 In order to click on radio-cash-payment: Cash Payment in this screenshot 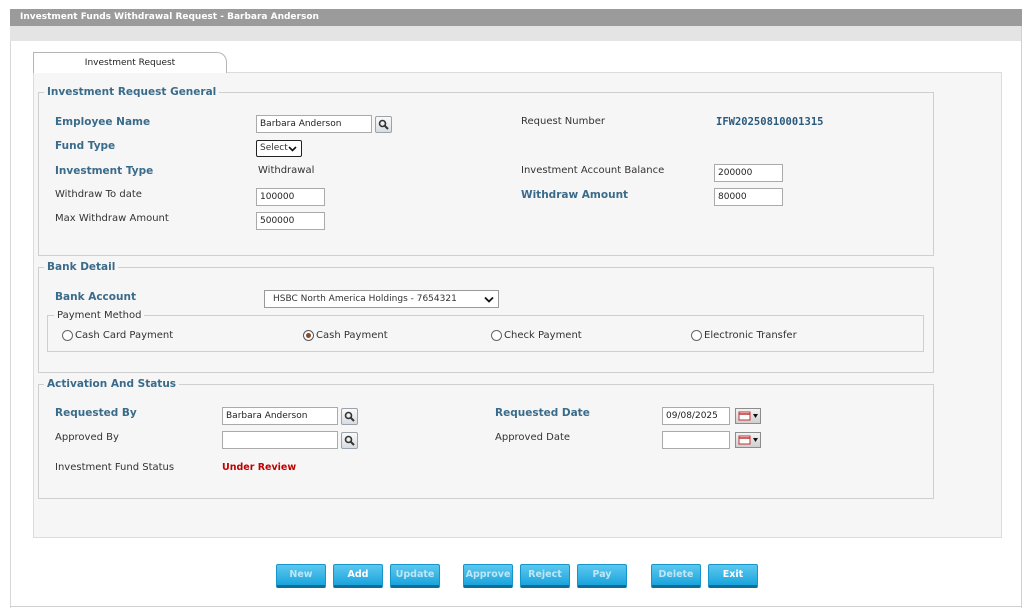, I will do `click(345, 336)`.